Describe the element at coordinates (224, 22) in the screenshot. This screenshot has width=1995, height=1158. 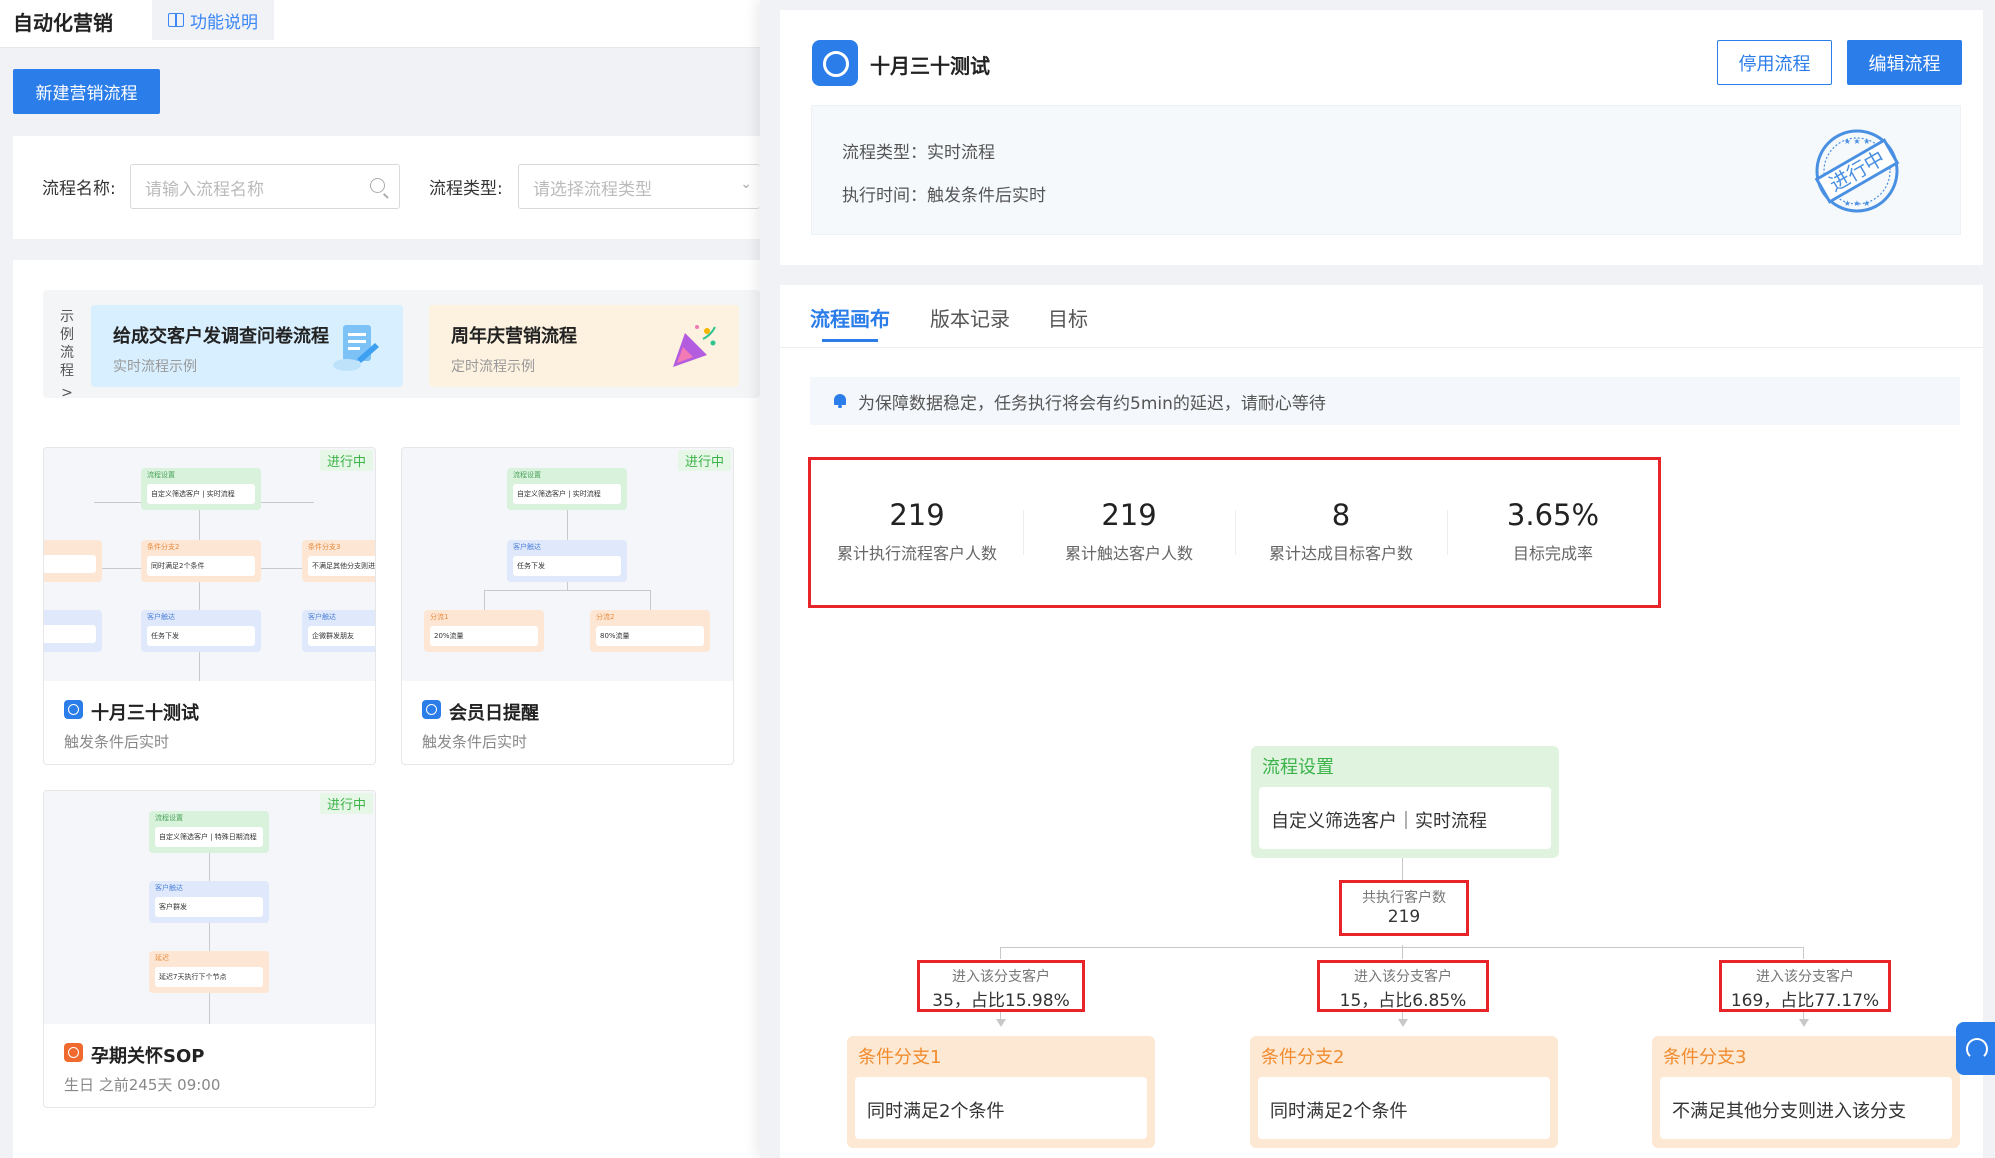
I see `feature-guide-label: 功能说明` at that location.